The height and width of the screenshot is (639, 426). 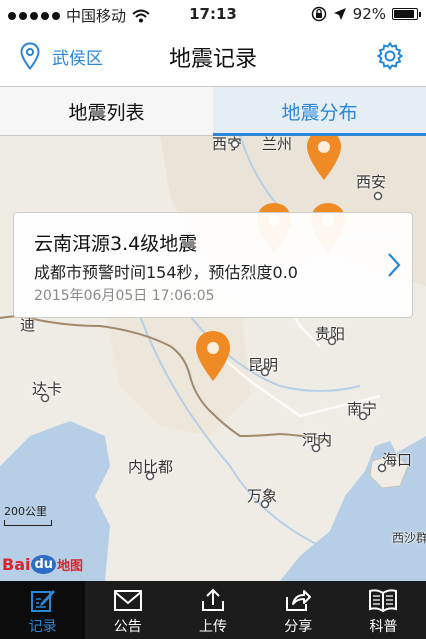 I want to click on tabbar-share: 分享, so click(x=298, y=610).